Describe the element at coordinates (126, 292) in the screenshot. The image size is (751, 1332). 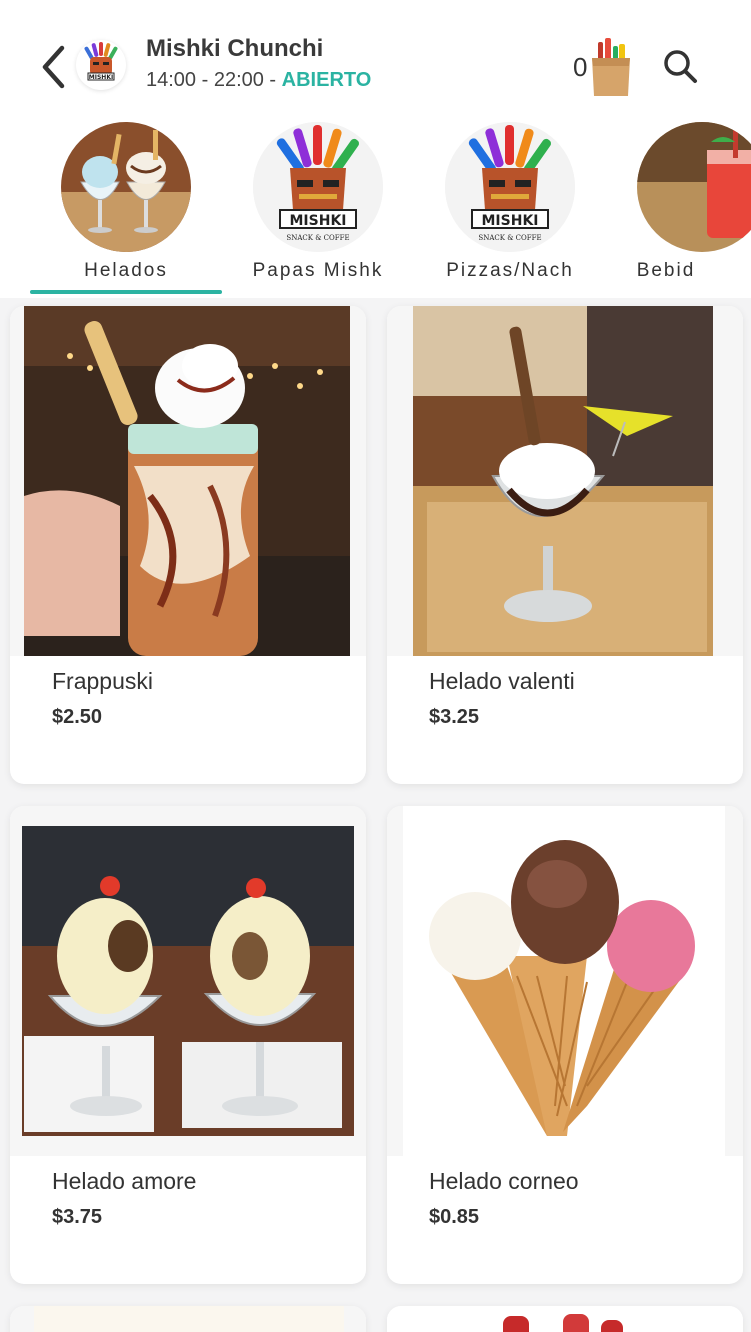
I see `selected-tab-indicator` at that location.